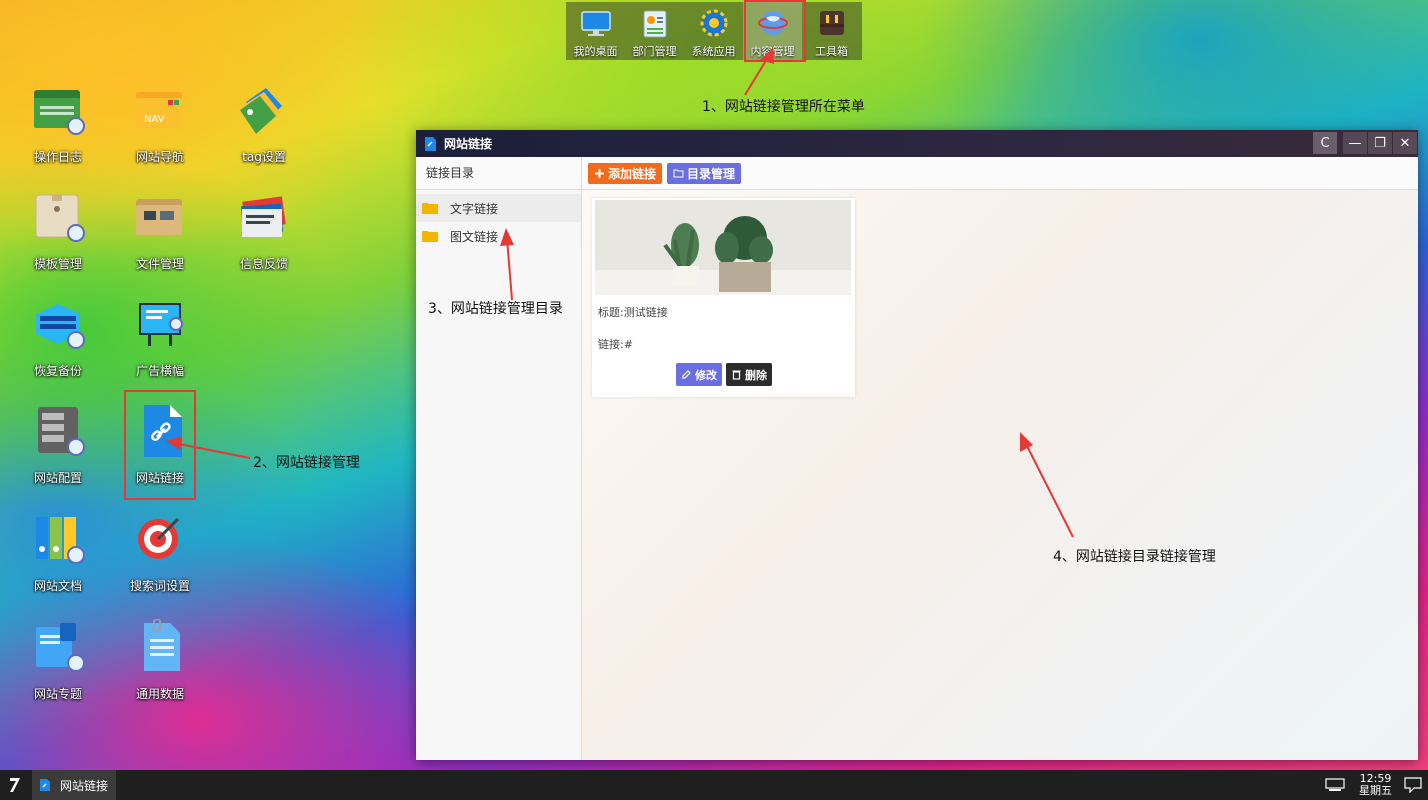  I want to click on svg-text: NAV, so click(154, 119).